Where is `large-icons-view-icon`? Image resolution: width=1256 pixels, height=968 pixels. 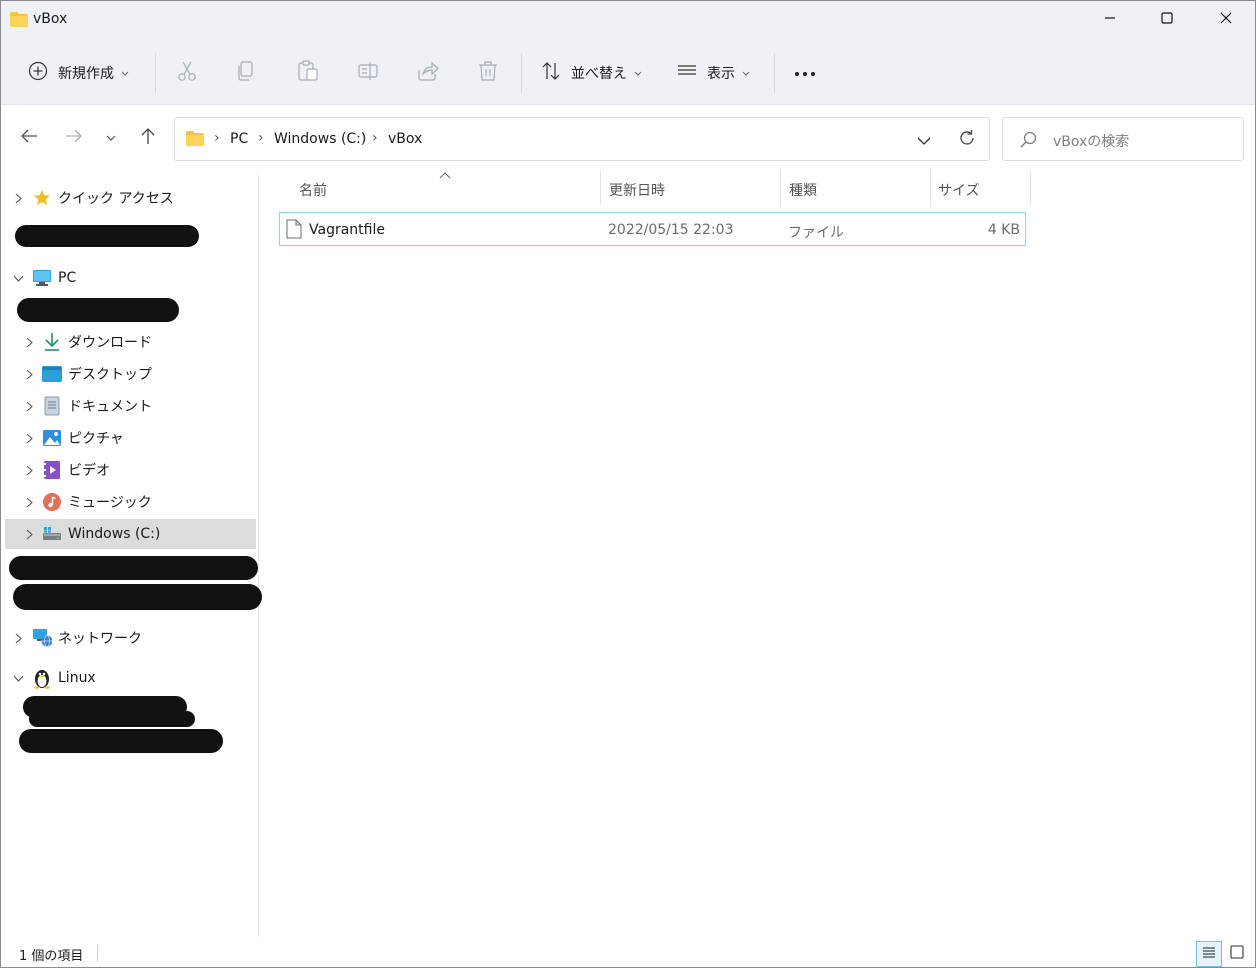 large-icons-view-icon is located at coordinates (1237, 954).